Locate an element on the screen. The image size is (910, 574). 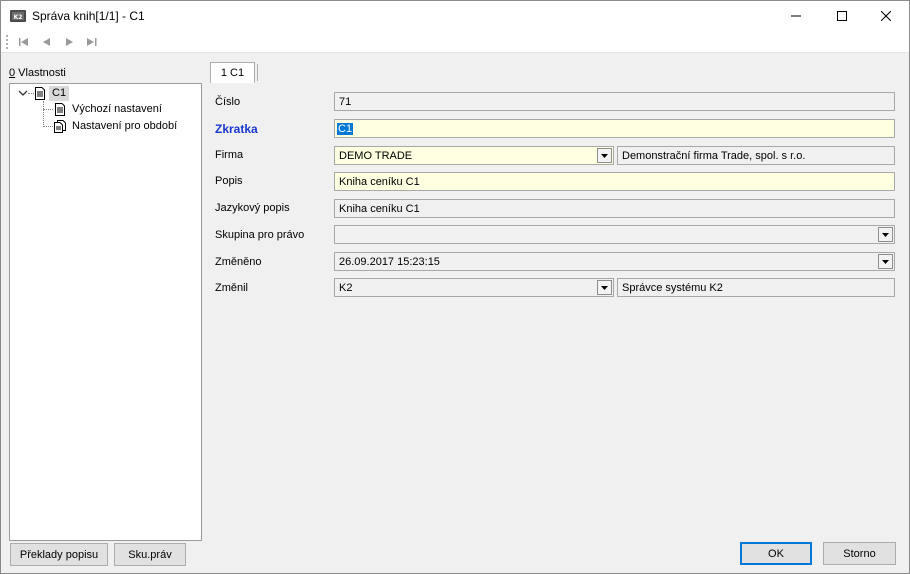
tab-separator is located at coordinates (257, 72).